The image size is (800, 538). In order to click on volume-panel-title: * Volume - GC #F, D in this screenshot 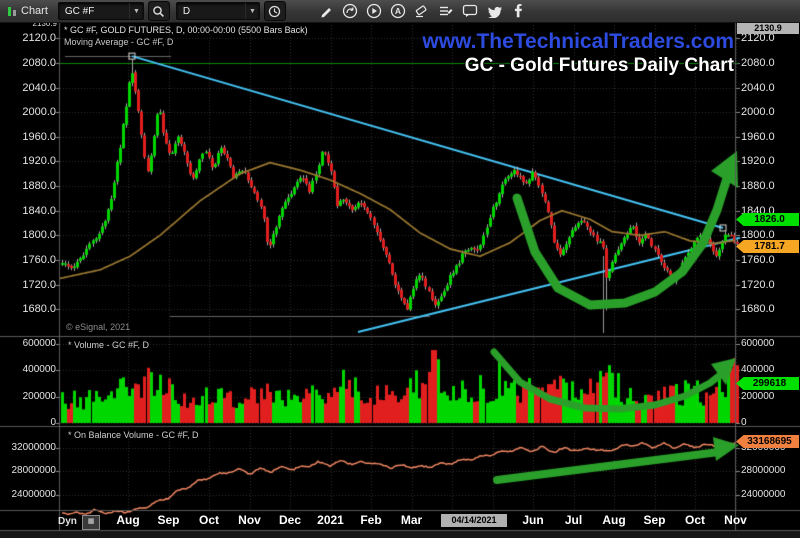, I will do `click(109, 345)`.